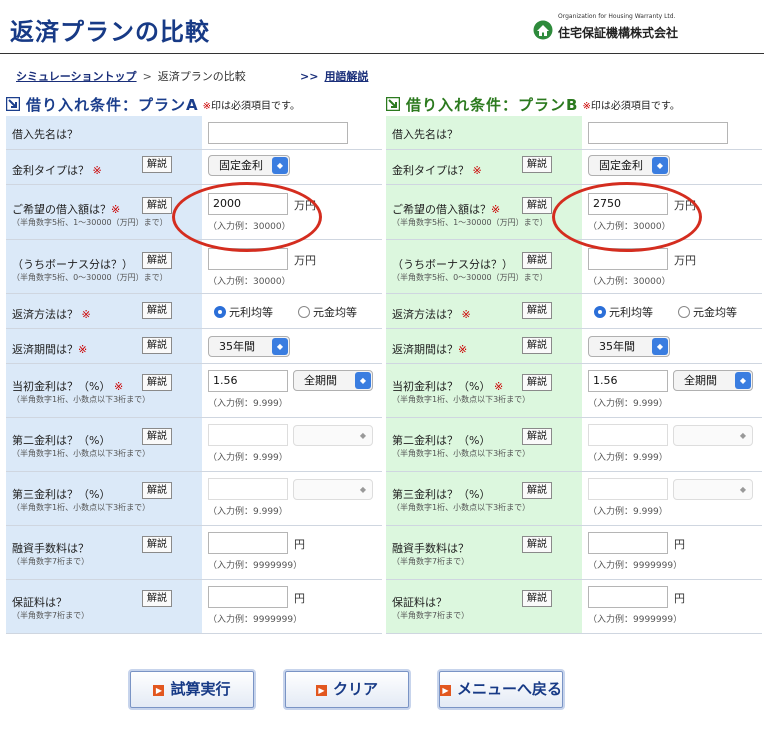 The height and width of the screenshot is (749, 764). What do you see at coordinates (194, 553) in the screenshot?
I see `row-fee: 融資手数料は？ （半角数字7桁まで） 解説 円 （入力例：9999999）` at bounding box center [194, 553].